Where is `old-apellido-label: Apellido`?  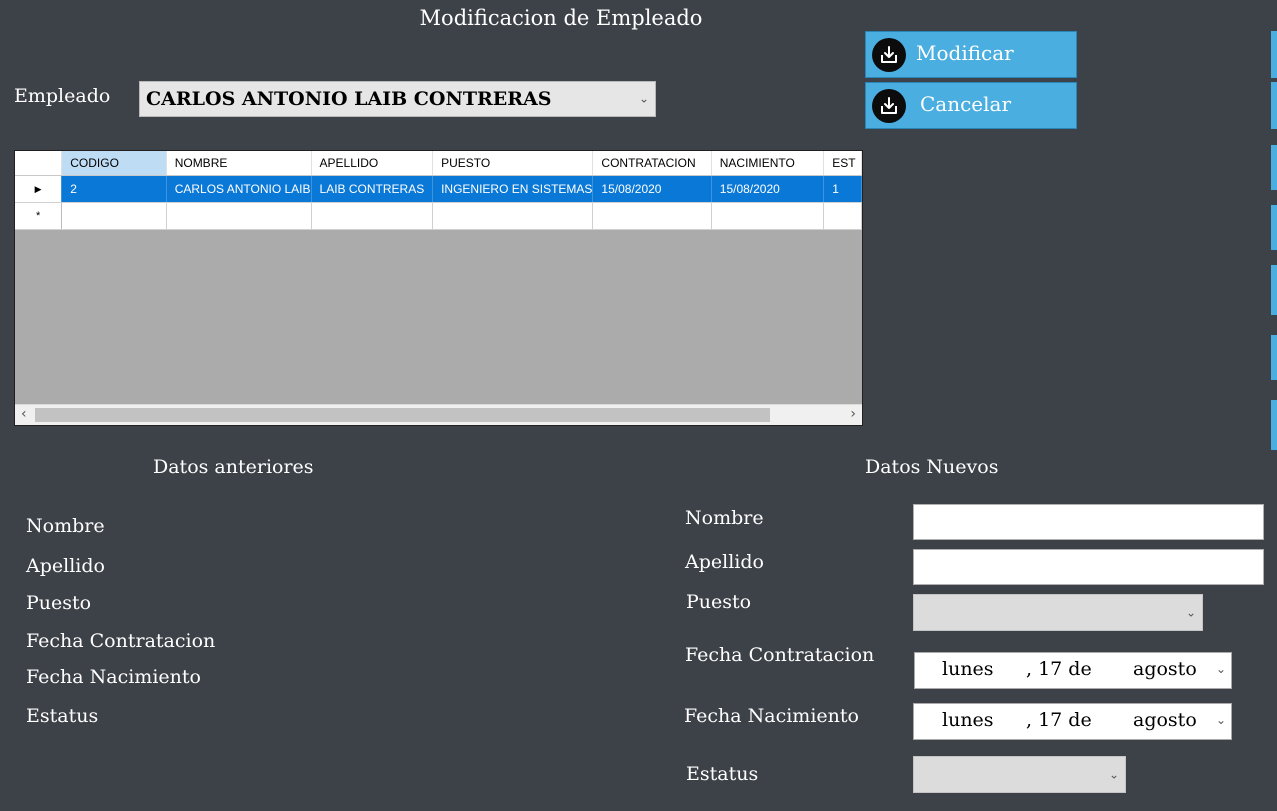 old-apellido-label: Apellido is located at coordinates (65, 566).